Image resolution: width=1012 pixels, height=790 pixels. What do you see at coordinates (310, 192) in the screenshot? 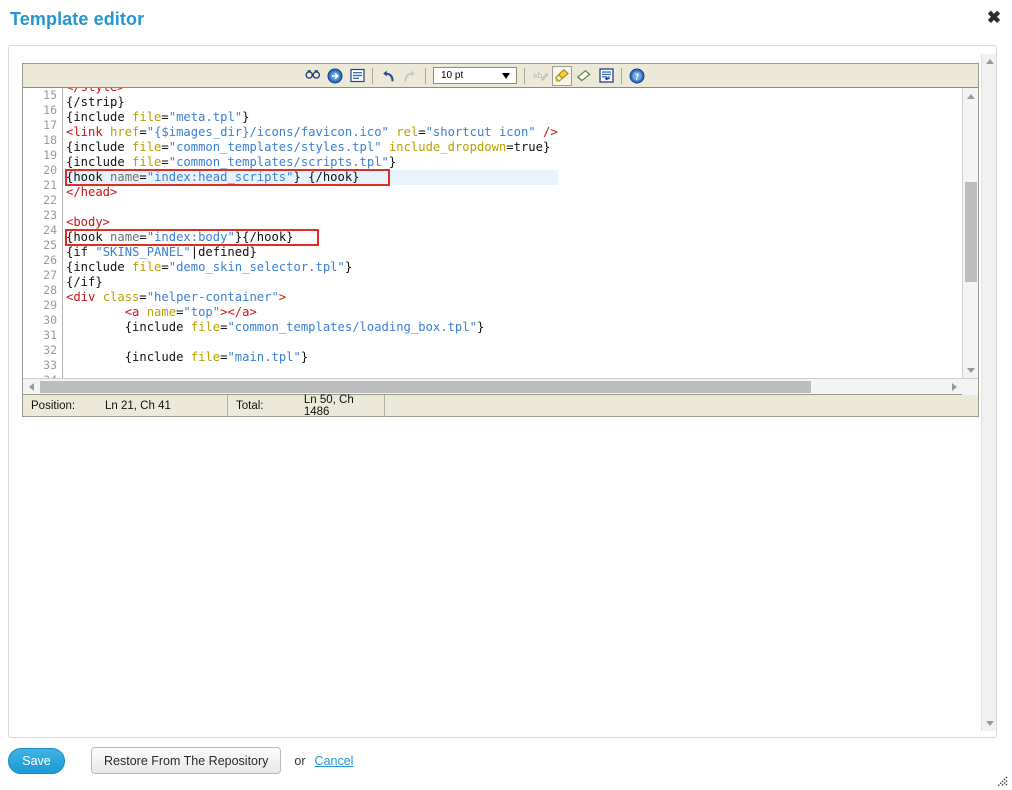
I see `code-line: </head>` at bounding box center [310, 192].